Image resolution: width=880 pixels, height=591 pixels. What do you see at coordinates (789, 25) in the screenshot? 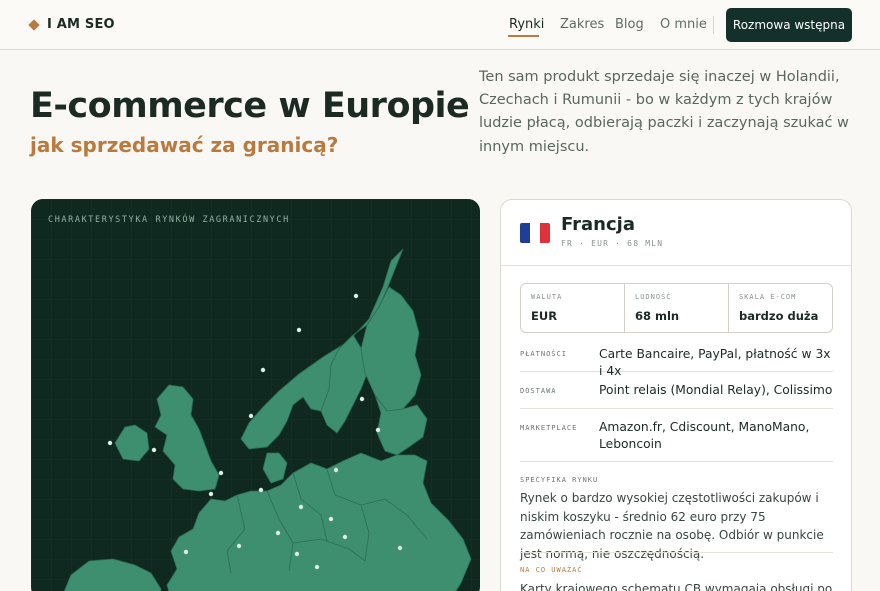
I see `cta-button: Rozmowa wstępna` at bounding box center [789, 25].